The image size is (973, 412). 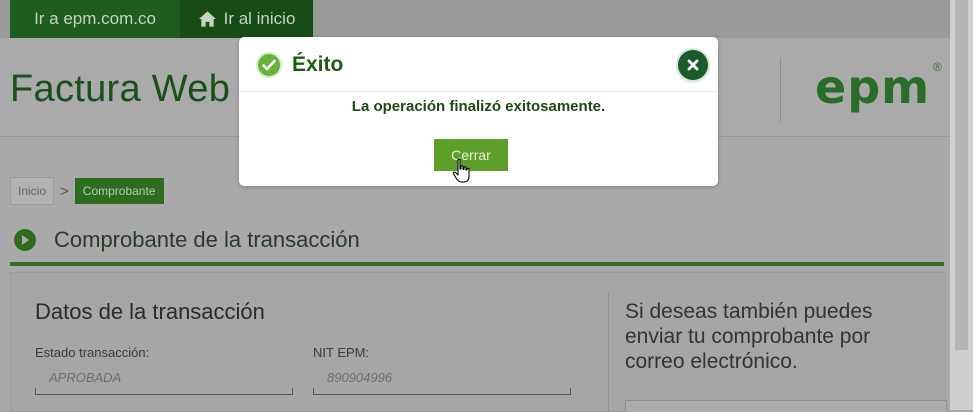 What do you see at coordinates (786, 406) in the screenshot?
I see `email-input` at bounding box center [786, 406].